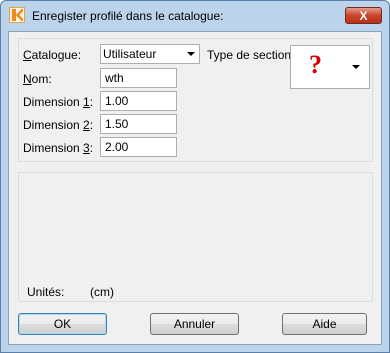 This screenshot has height=353, width=390. Describe the element at coordinates (58, 102) in the screenshot. I see `dimension-1-label: Dimension 1:` at that location.